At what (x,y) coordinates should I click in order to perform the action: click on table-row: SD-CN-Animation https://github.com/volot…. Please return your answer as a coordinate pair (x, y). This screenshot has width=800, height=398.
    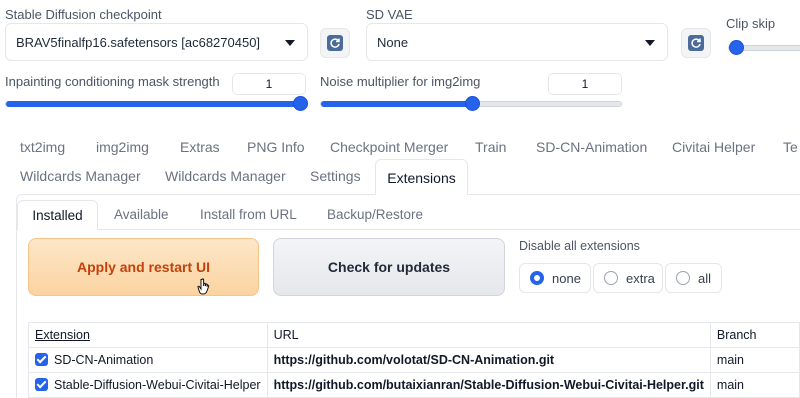
    Looking at the image, I should click on (414, 360).